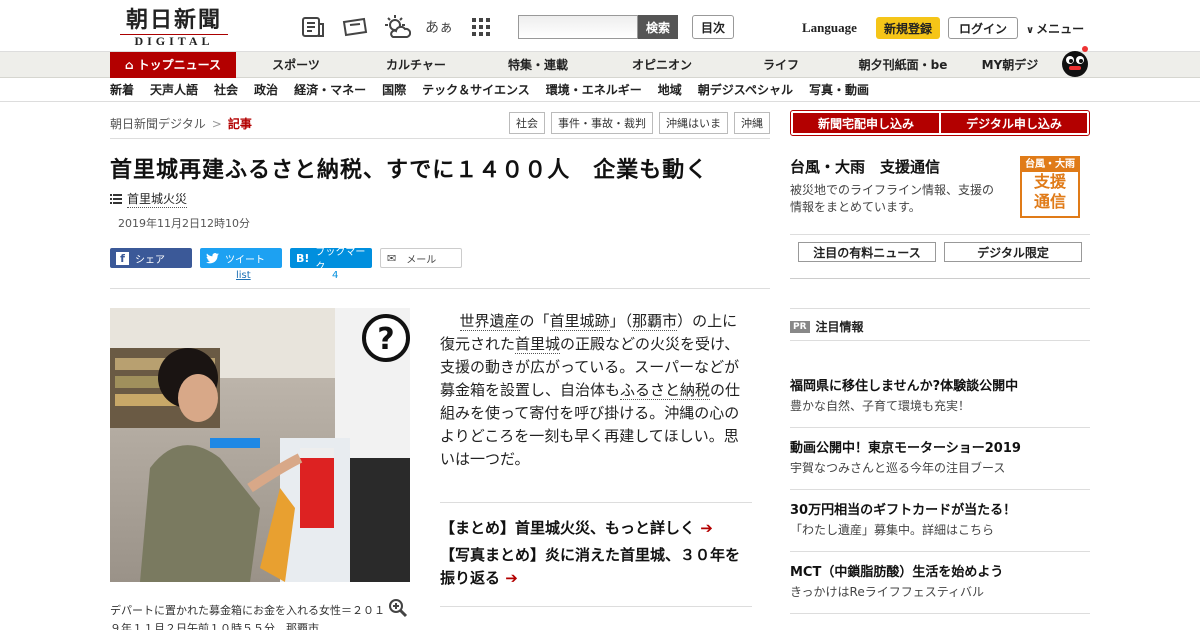 This screenshot has height=630, width=1200. Describe the element at coordinates (149, 199) in the screenshot. I see `topic-link: 首里城火災` at that location.